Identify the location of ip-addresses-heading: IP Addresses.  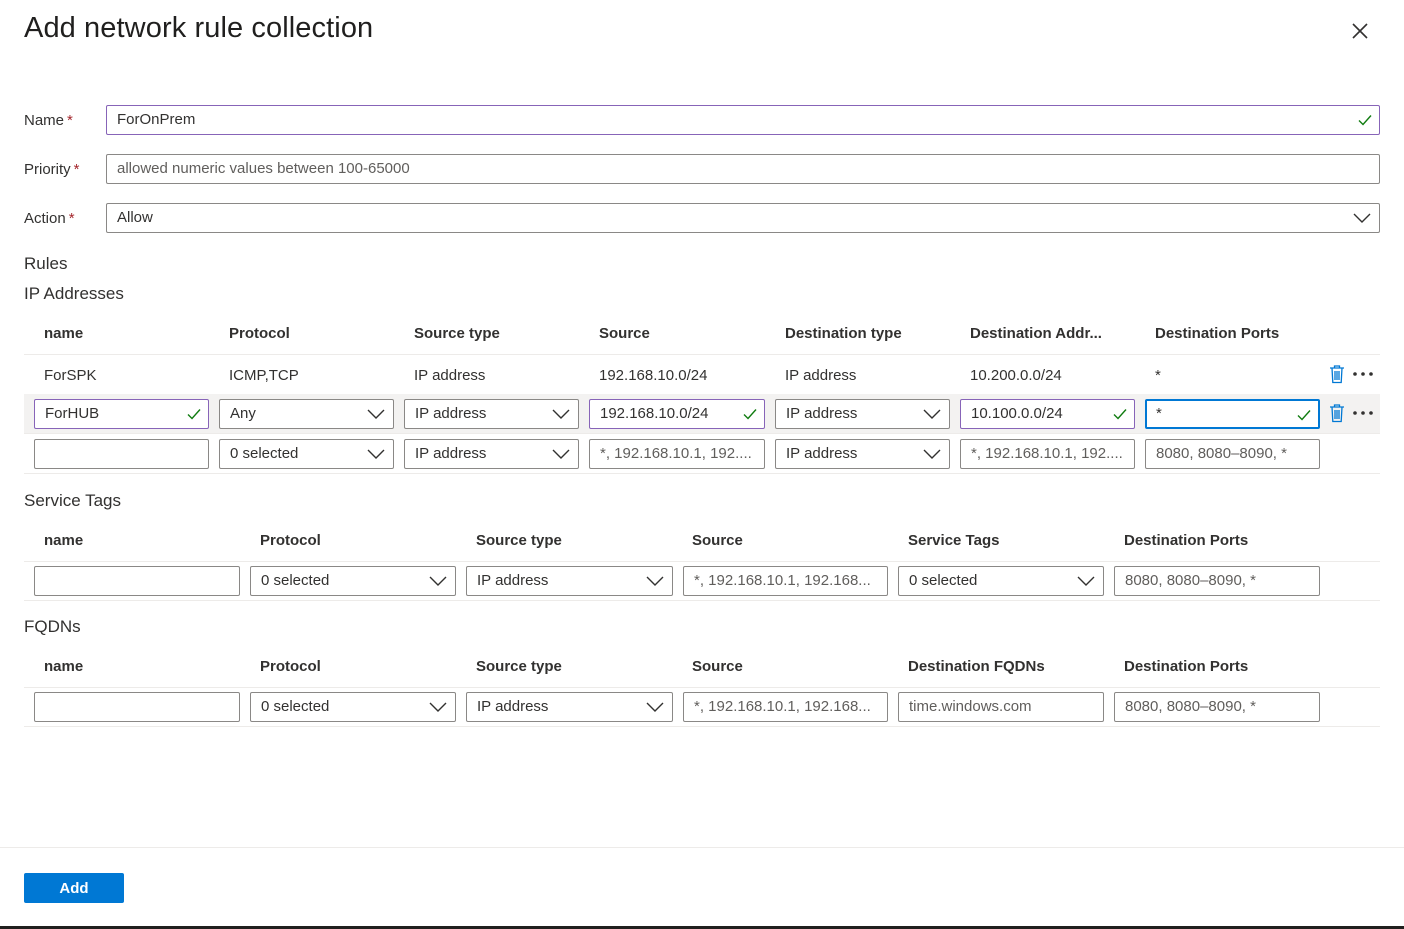
(74, 293).